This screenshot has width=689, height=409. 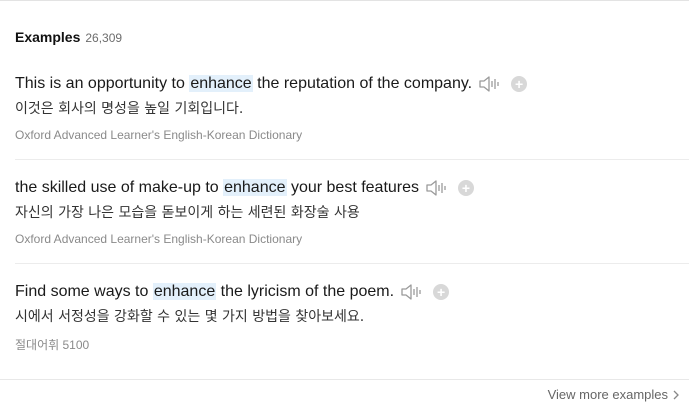 What do you see at coordinates (52, 345) in the screenshot?
I see `example-source: 절대어휘 5100` at bounding box center [52, 345].